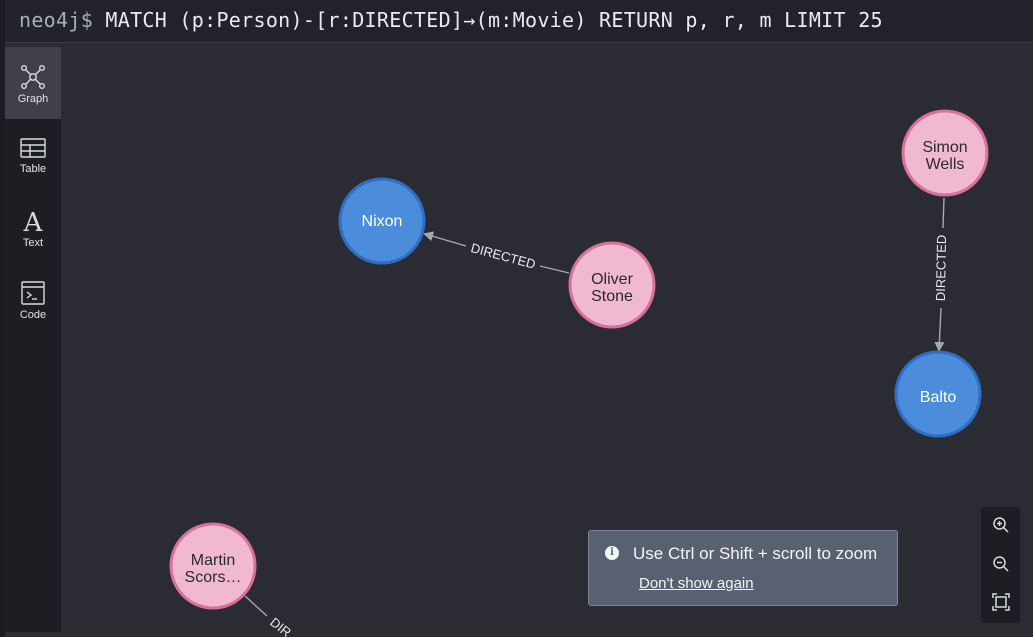 The width and height of the screenshot is (1033, 637). I want to click on sidebar-item-table: Table, so click(33, 155).